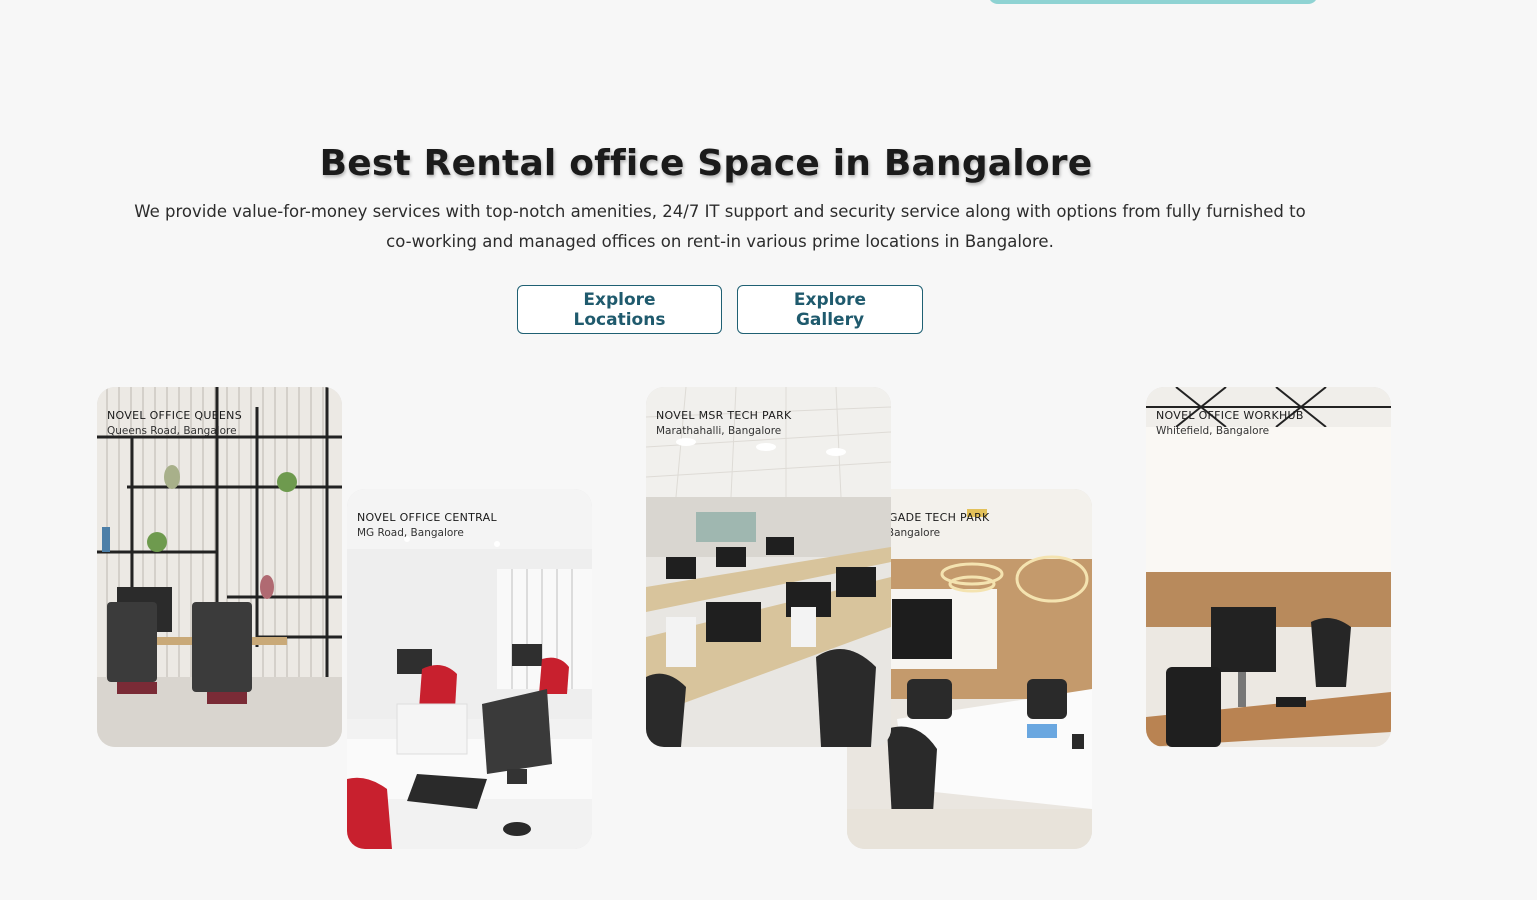  What do you see at coordinates (719, 431) in the screenshot?
I see `card-location: Marathahalli, Bangalore` at bounding box center [719, 431].